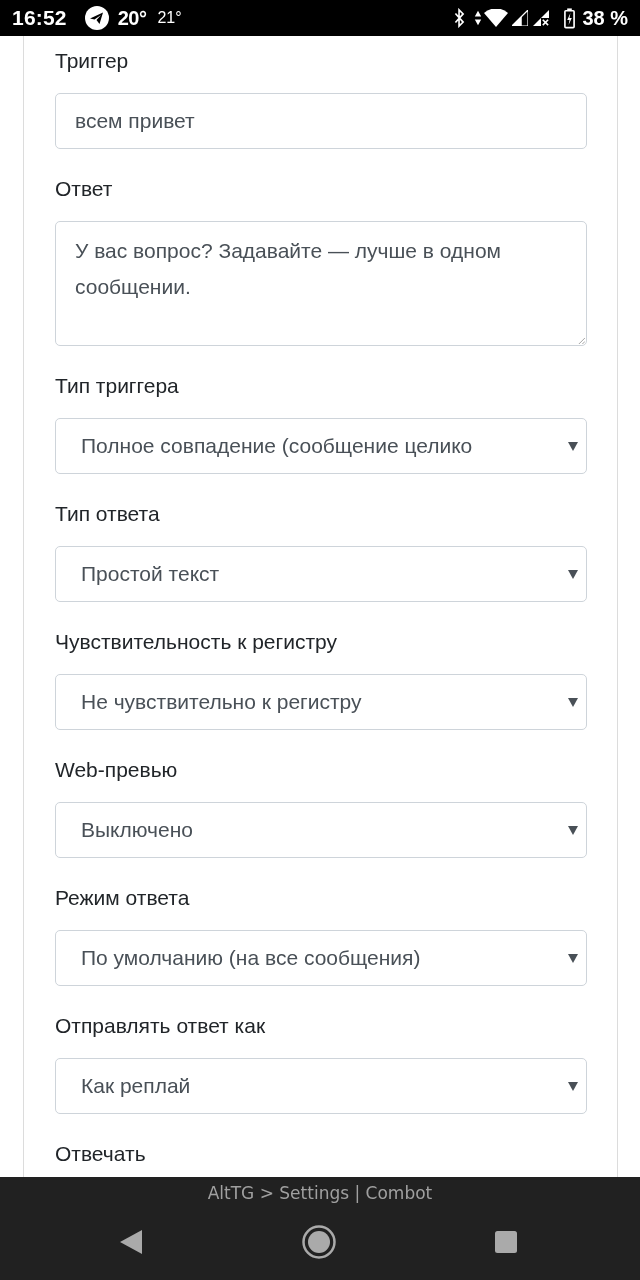 Image resolution: width=640 pixels, height=1280 pixels. What do you see at coordinates (92, 61) in the screenshot?
I see `field-label: Триггер` at bounding box center [92, 61].